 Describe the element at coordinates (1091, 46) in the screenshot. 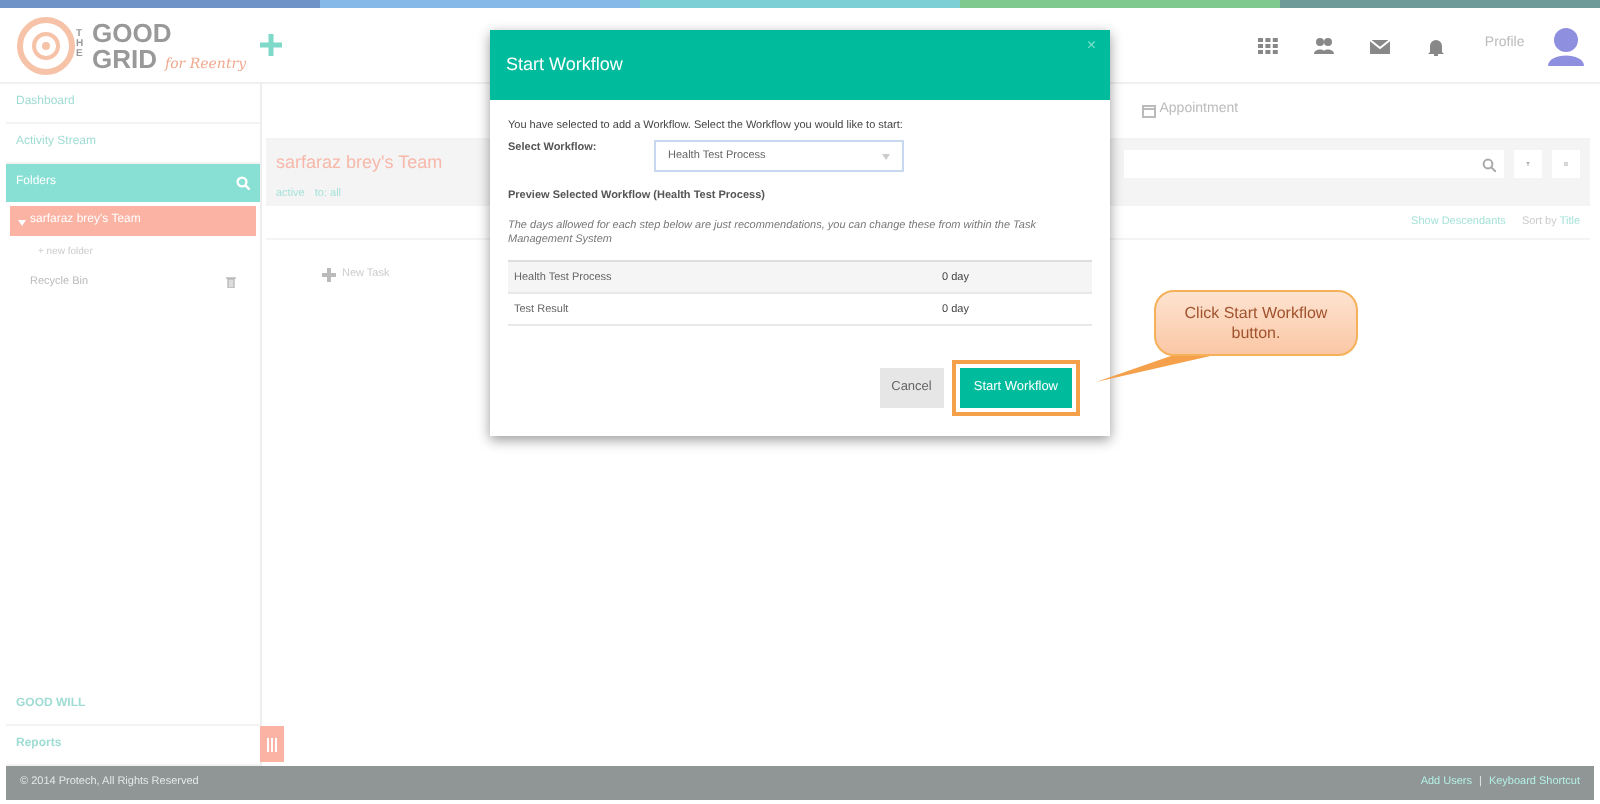

I see `close-button: ×` at that location.